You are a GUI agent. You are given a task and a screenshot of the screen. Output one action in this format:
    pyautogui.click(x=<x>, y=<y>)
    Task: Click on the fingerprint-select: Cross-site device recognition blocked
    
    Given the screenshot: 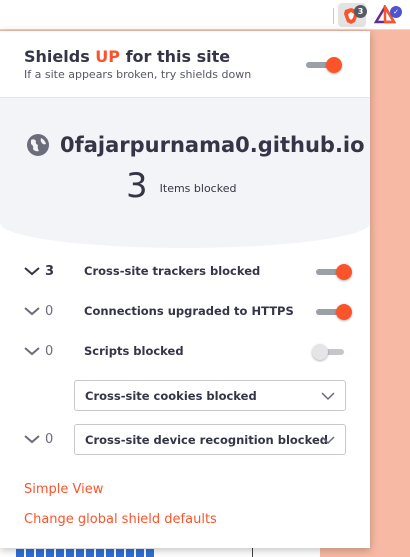 What is the action you would take?
    pyautogui.click(x=210, y=439)
    